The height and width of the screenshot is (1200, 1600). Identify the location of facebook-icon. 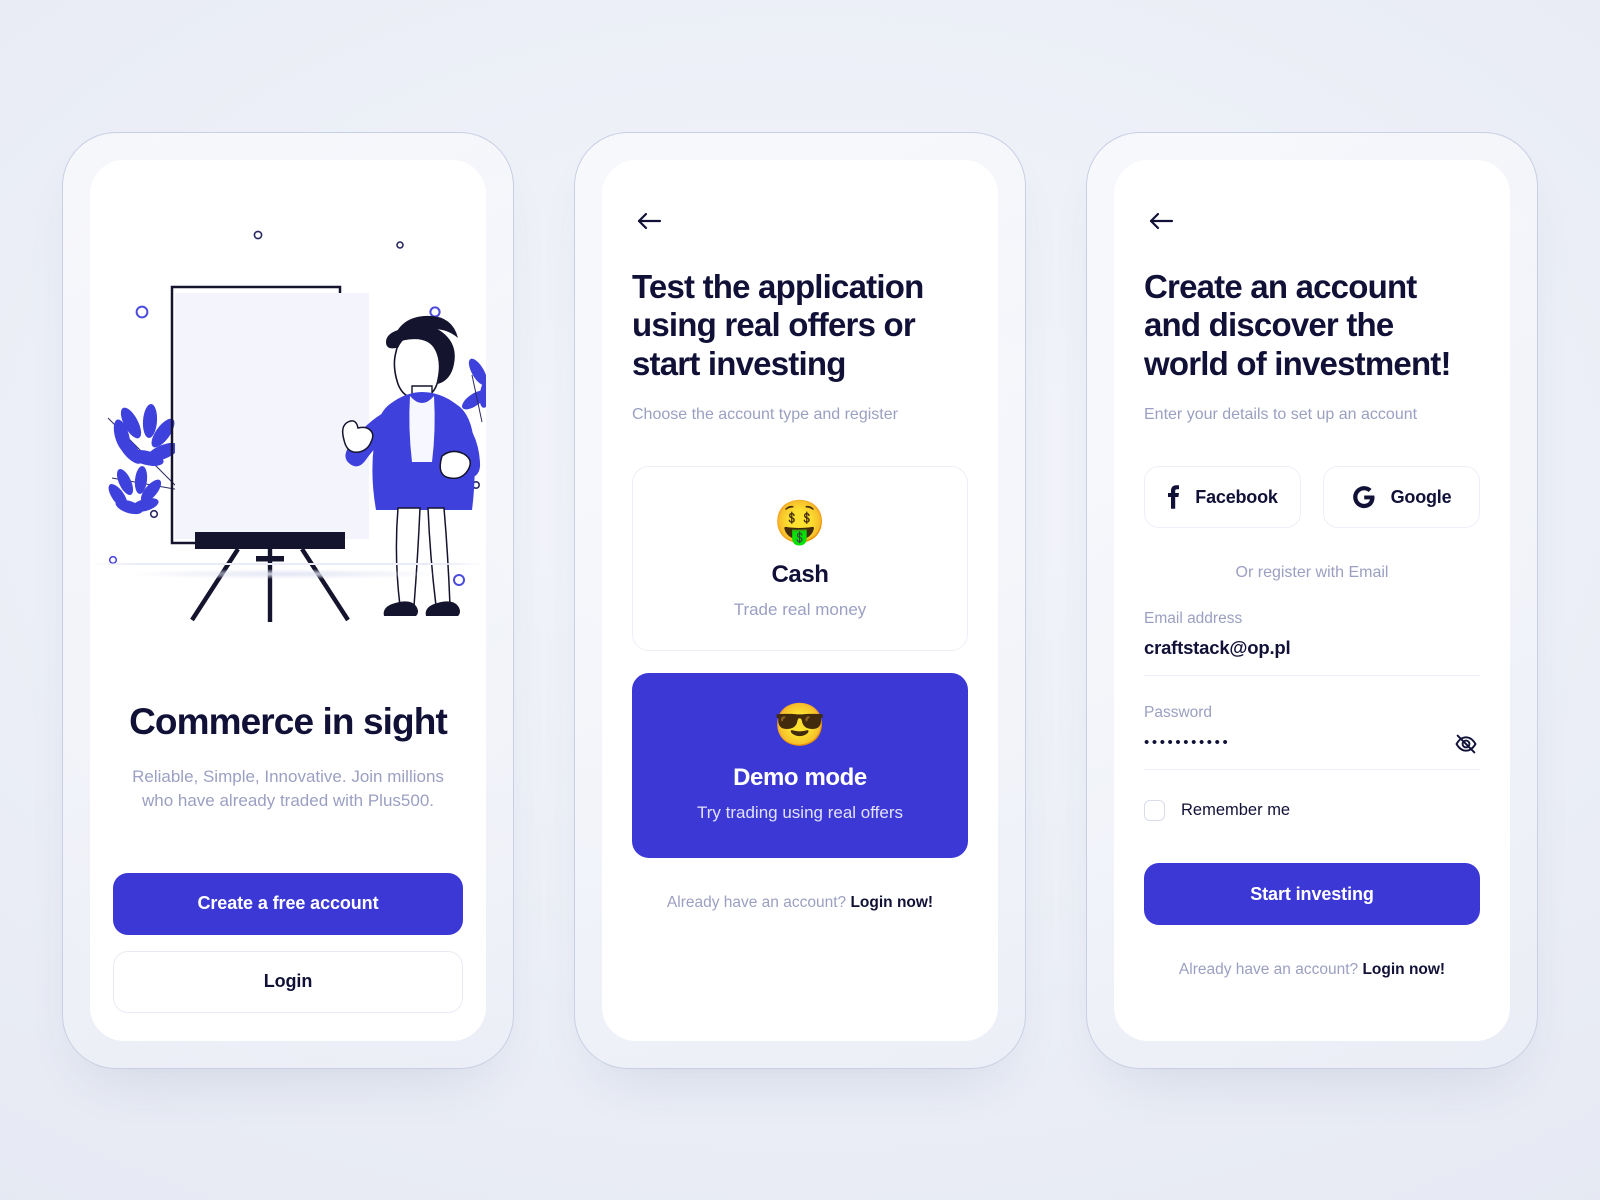
(1174, 497).